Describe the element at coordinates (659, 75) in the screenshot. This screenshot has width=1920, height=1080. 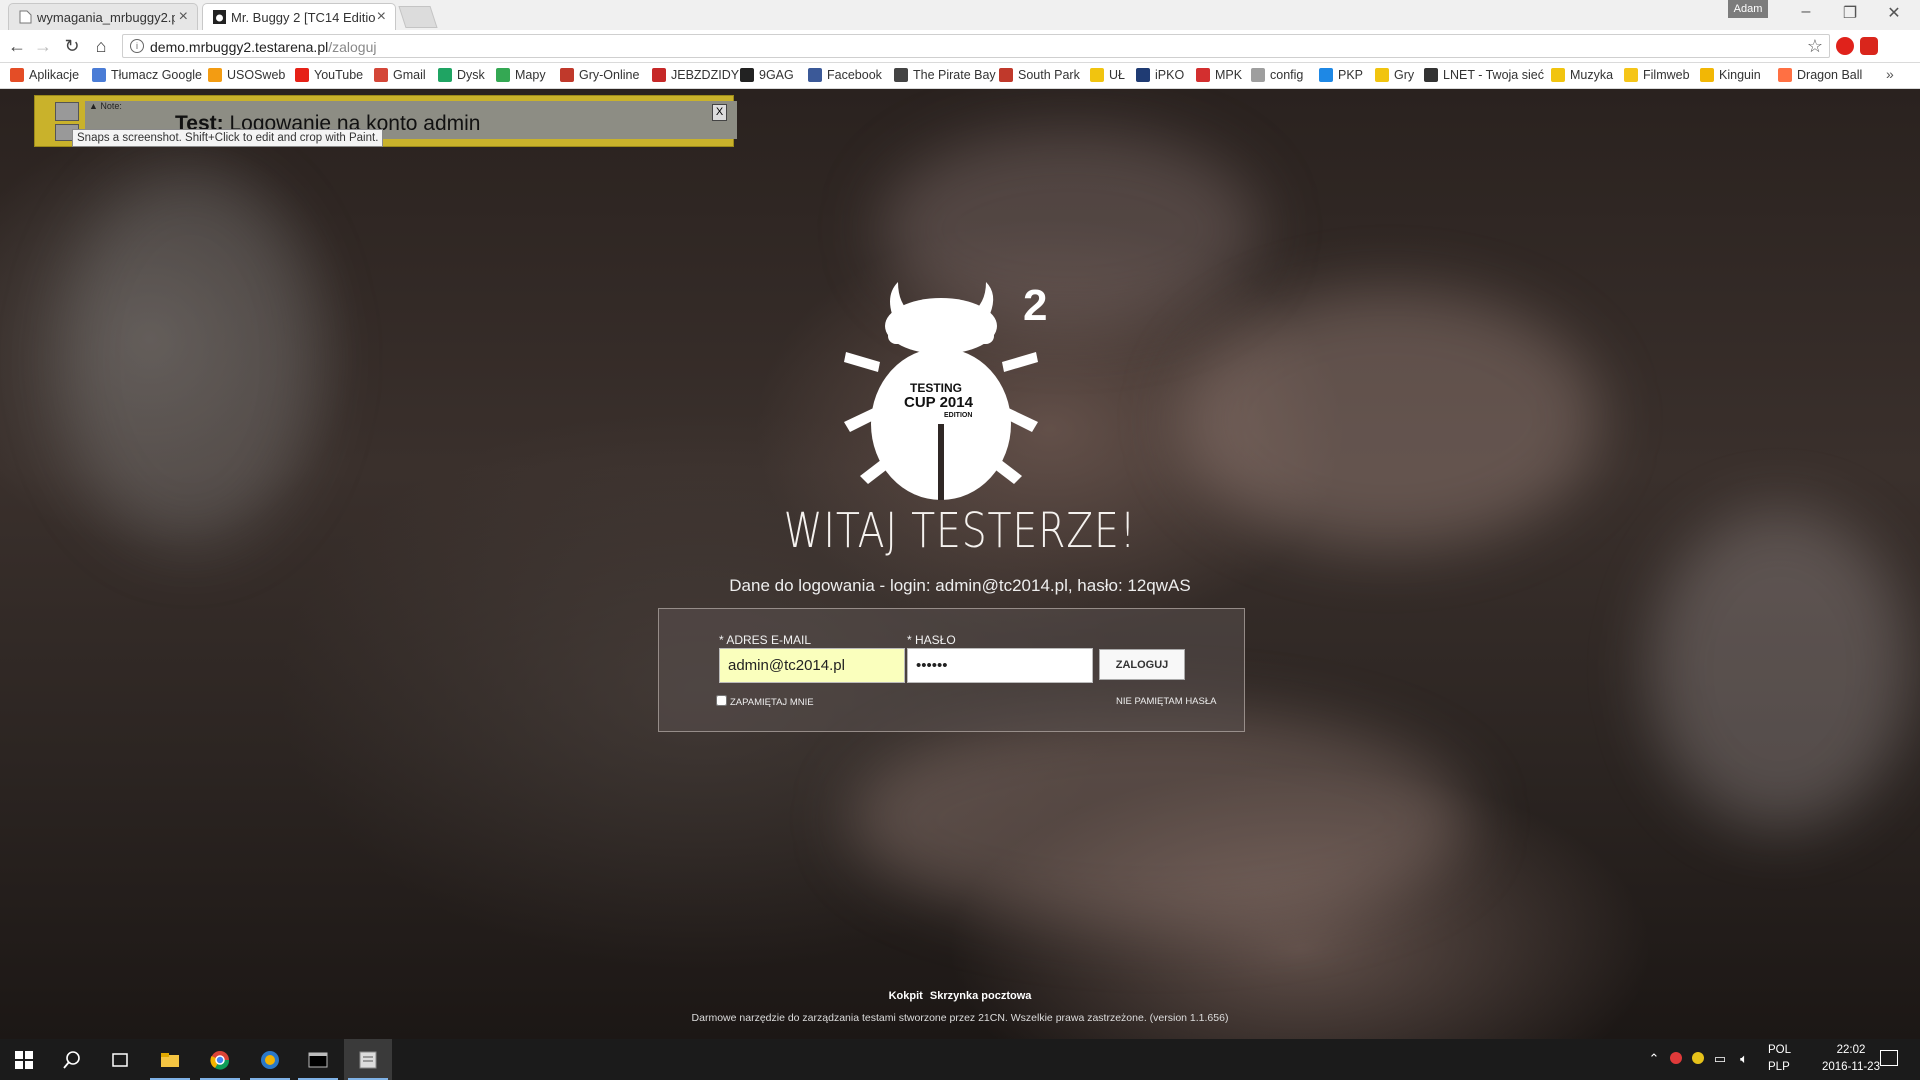
I see `jebzdzidy-icon` at that location.